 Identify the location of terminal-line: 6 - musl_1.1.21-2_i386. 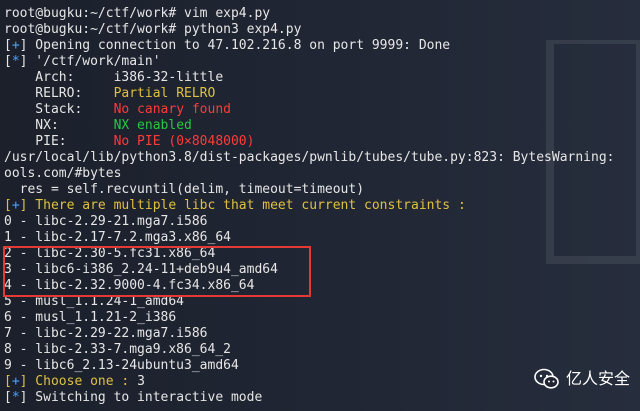
(320, 318).